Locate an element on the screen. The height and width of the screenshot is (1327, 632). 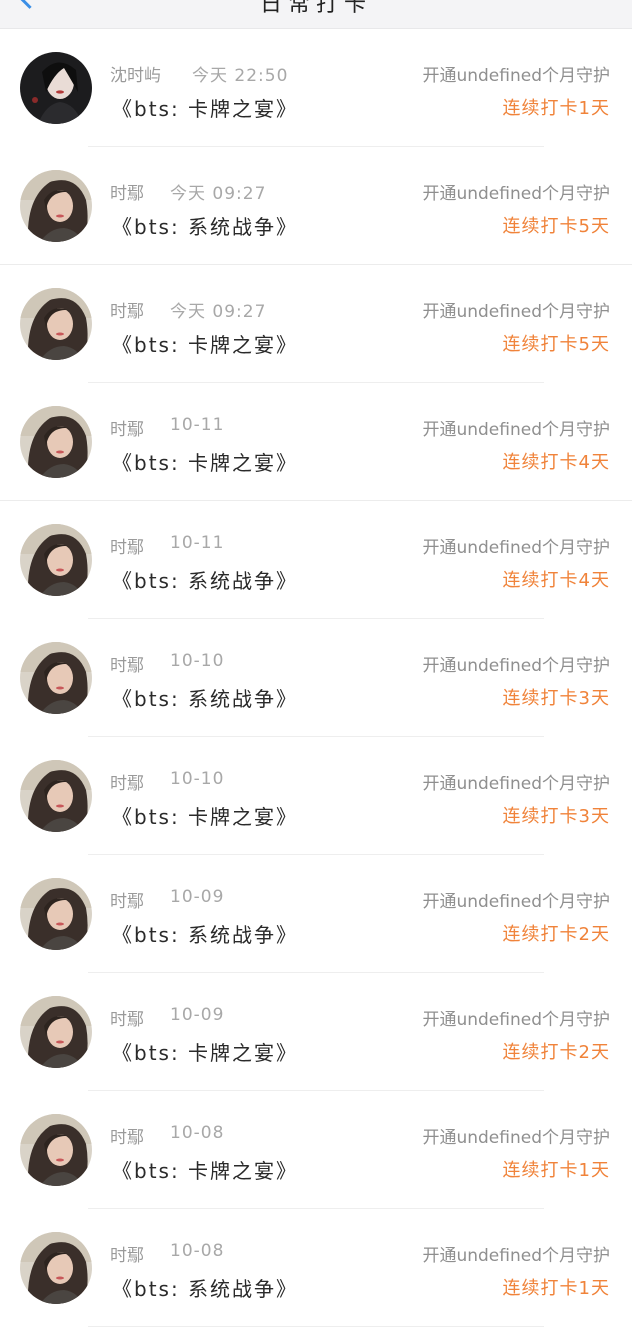
user-name: 沈时屿 is located at coordinates (135, 76).